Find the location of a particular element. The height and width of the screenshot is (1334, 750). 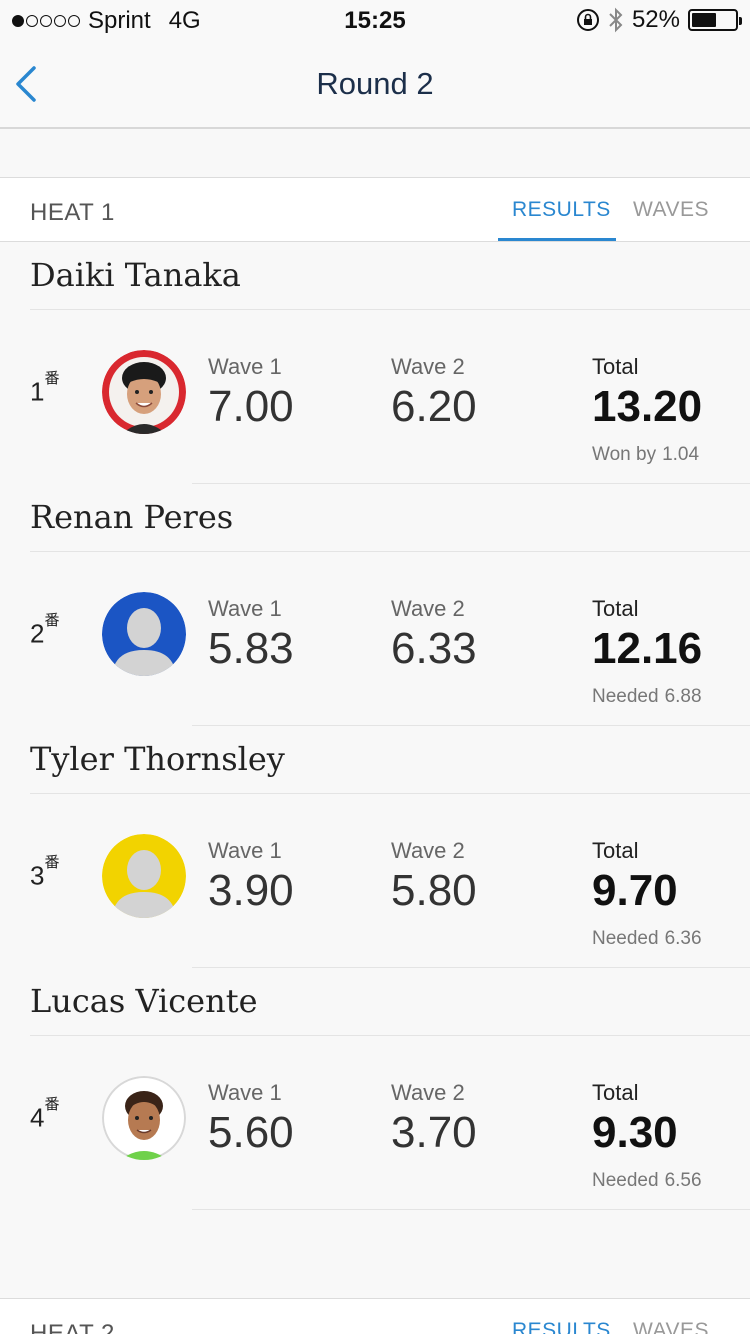

rank: 4番 is located at coordinates (45, 1114).